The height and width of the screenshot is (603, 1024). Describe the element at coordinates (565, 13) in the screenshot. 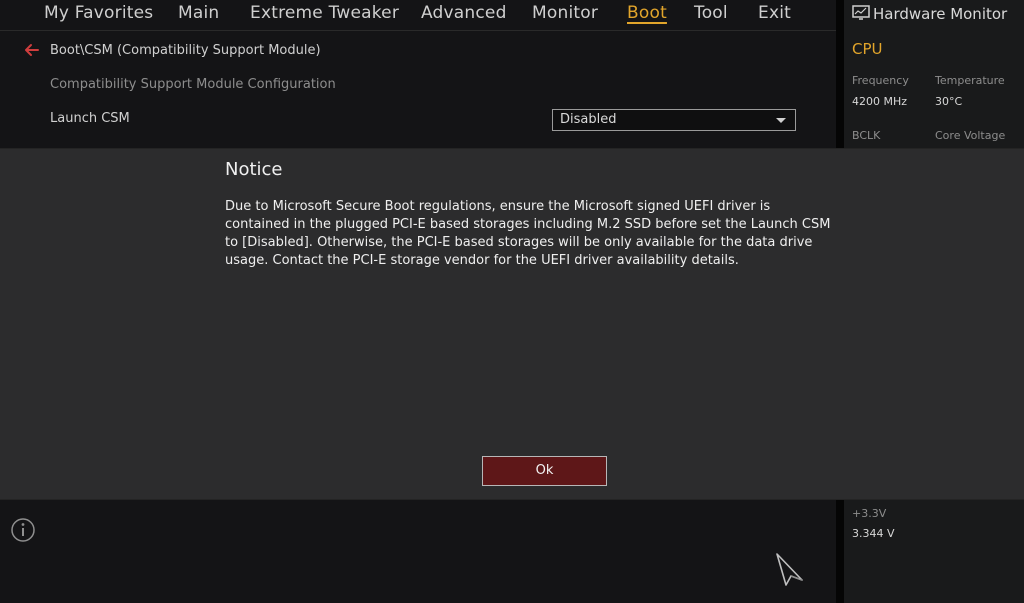

I see `tab-monitor: Monitor` at that location.